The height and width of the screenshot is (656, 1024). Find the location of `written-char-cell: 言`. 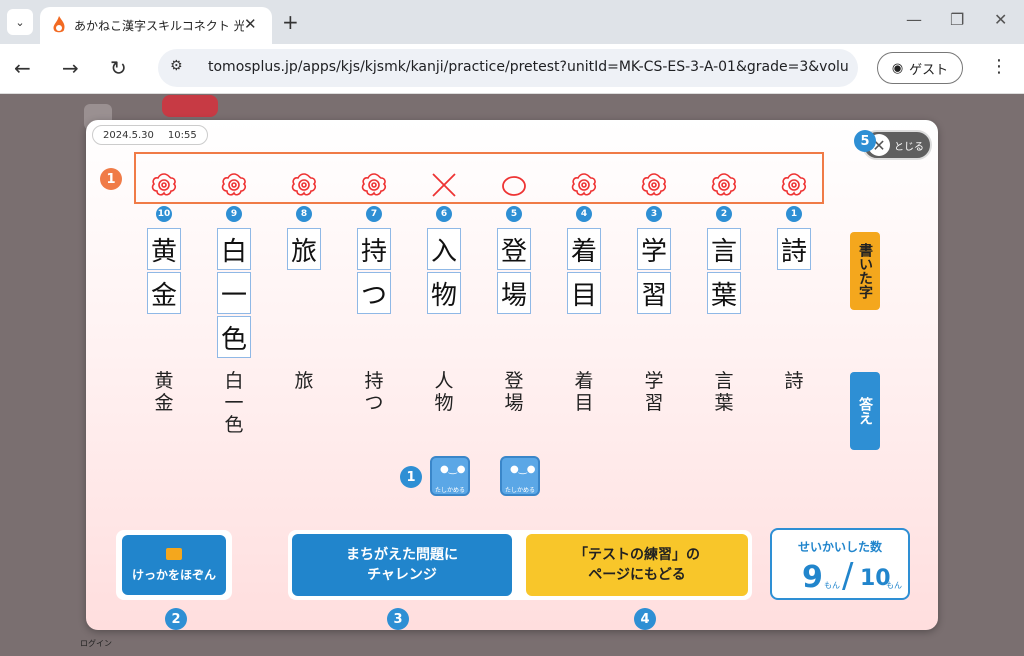

written-char-cell: 言 is located at coordinates (724, 249).